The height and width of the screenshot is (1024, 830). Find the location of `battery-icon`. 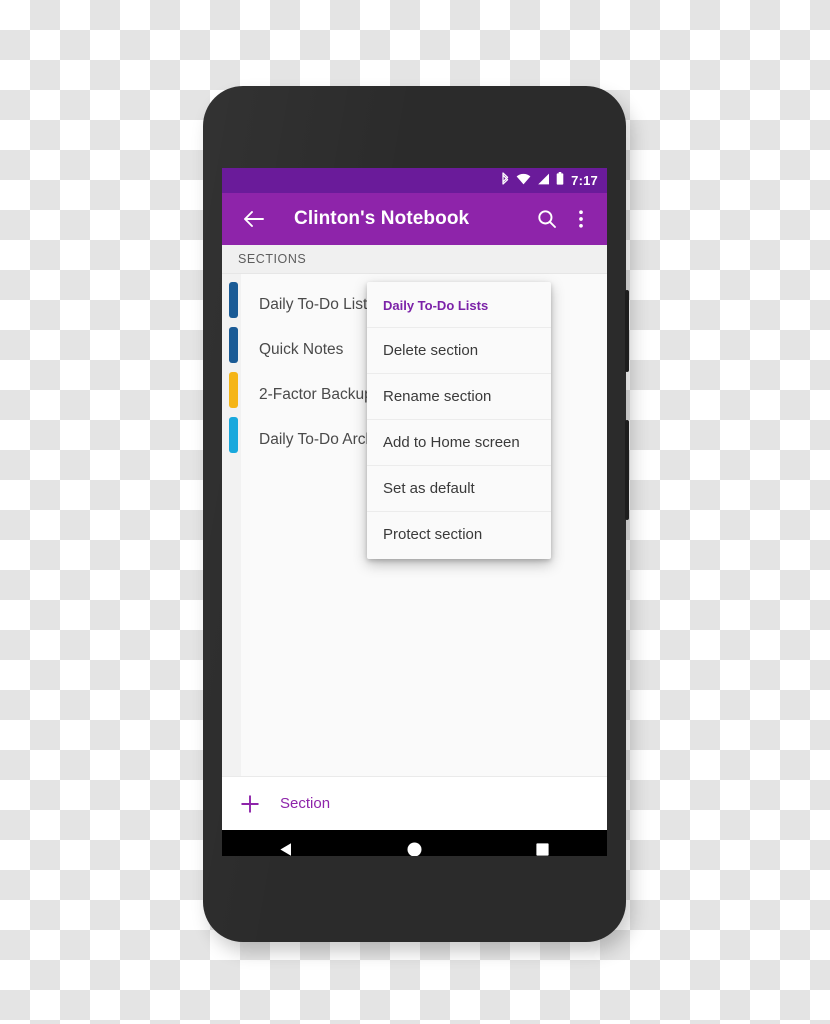

battery-icon is located at coordinates (560, 180).